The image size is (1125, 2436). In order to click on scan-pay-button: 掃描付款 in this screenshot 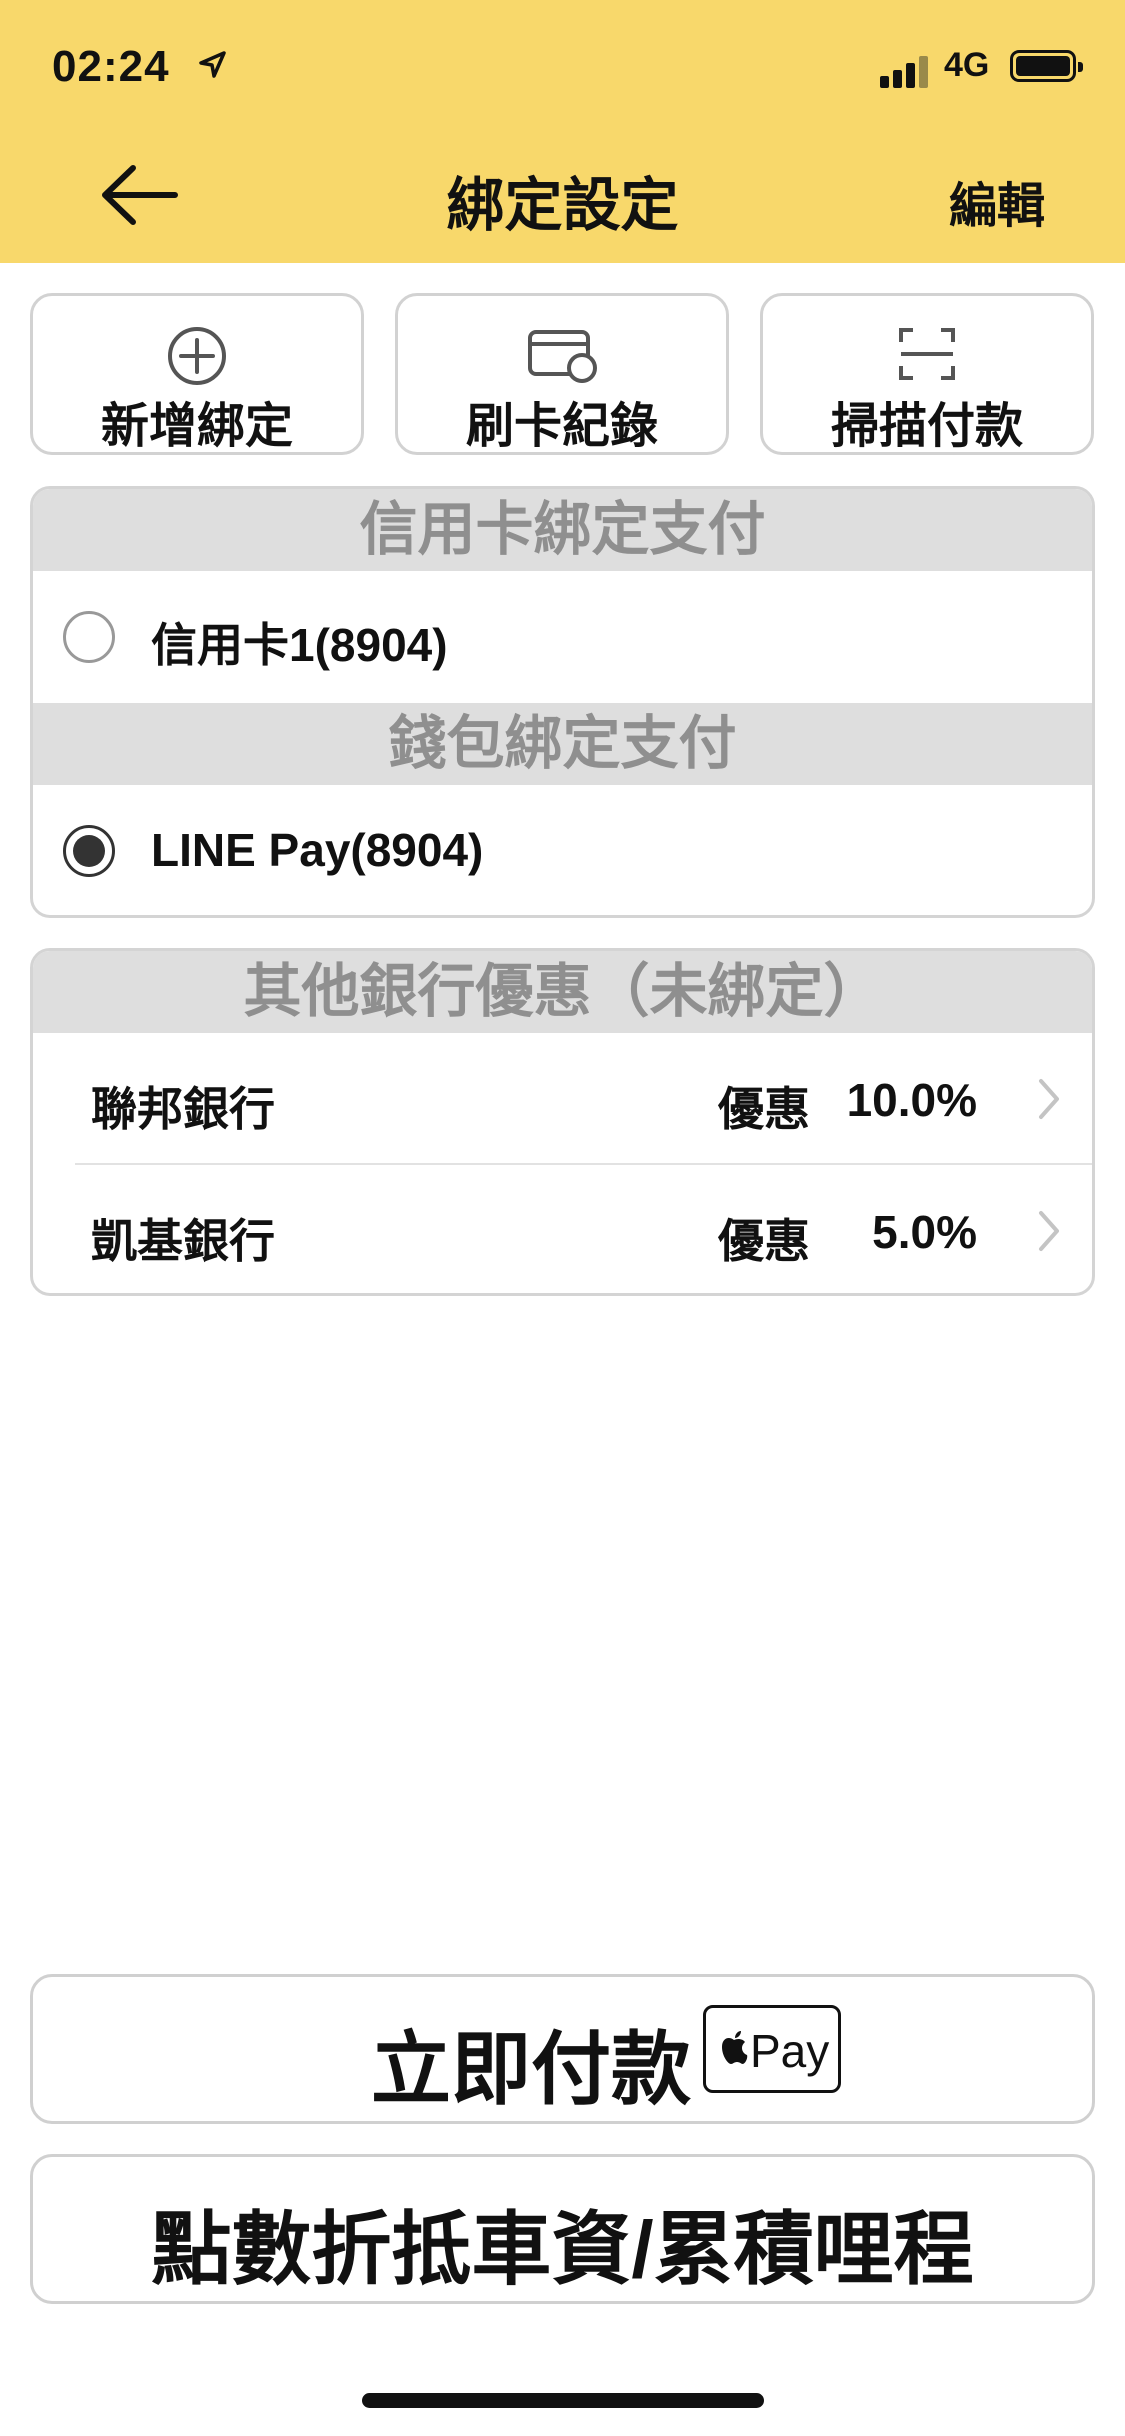, I will do `click(927, 374)`.